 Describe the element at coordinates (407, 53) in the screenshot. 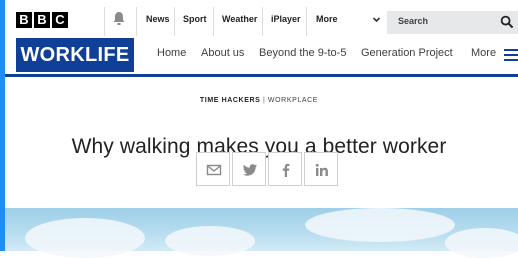

I see `nav-generation-project: Generation Project` at that location.